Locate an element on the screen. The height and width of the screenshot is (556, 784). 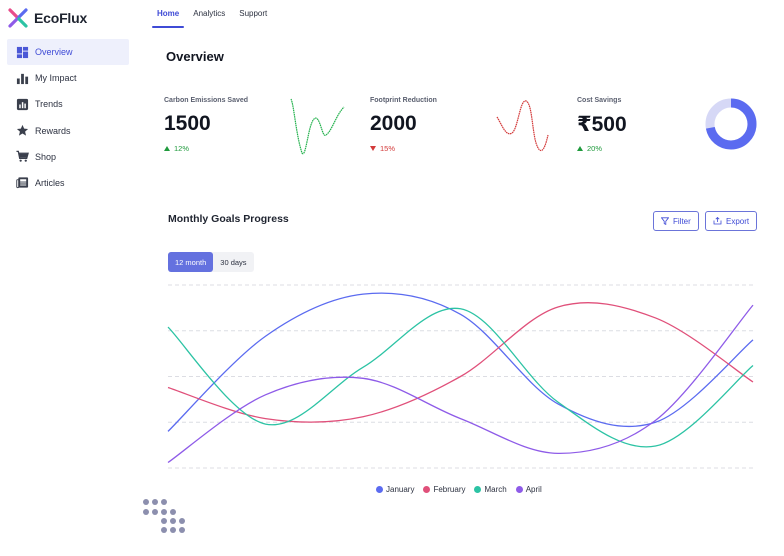
chart-legend: January February March April is located at coordinates (459, 489).